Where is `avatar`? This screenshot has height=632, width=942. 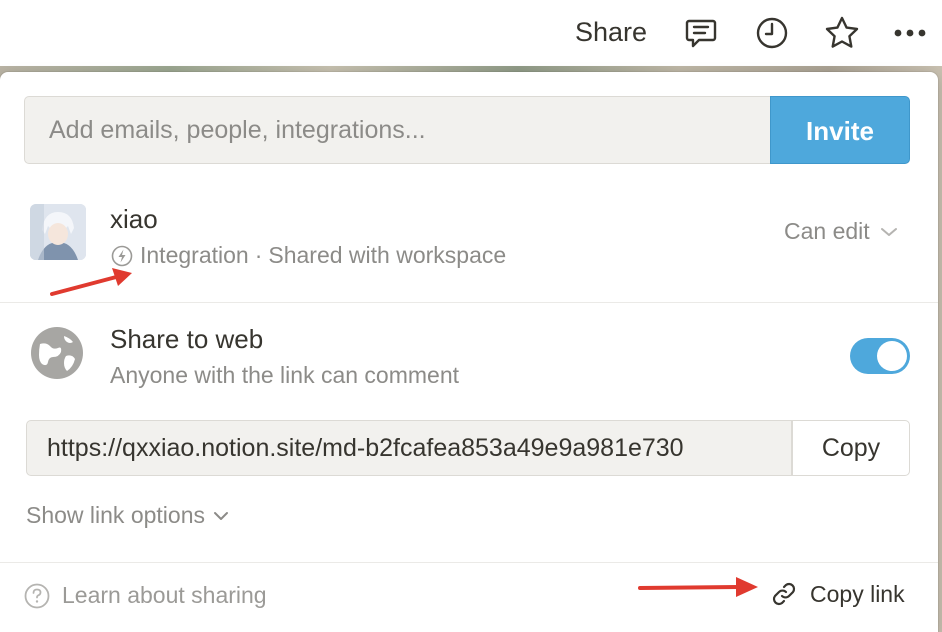
avatar is located at coordinates (58, 232).